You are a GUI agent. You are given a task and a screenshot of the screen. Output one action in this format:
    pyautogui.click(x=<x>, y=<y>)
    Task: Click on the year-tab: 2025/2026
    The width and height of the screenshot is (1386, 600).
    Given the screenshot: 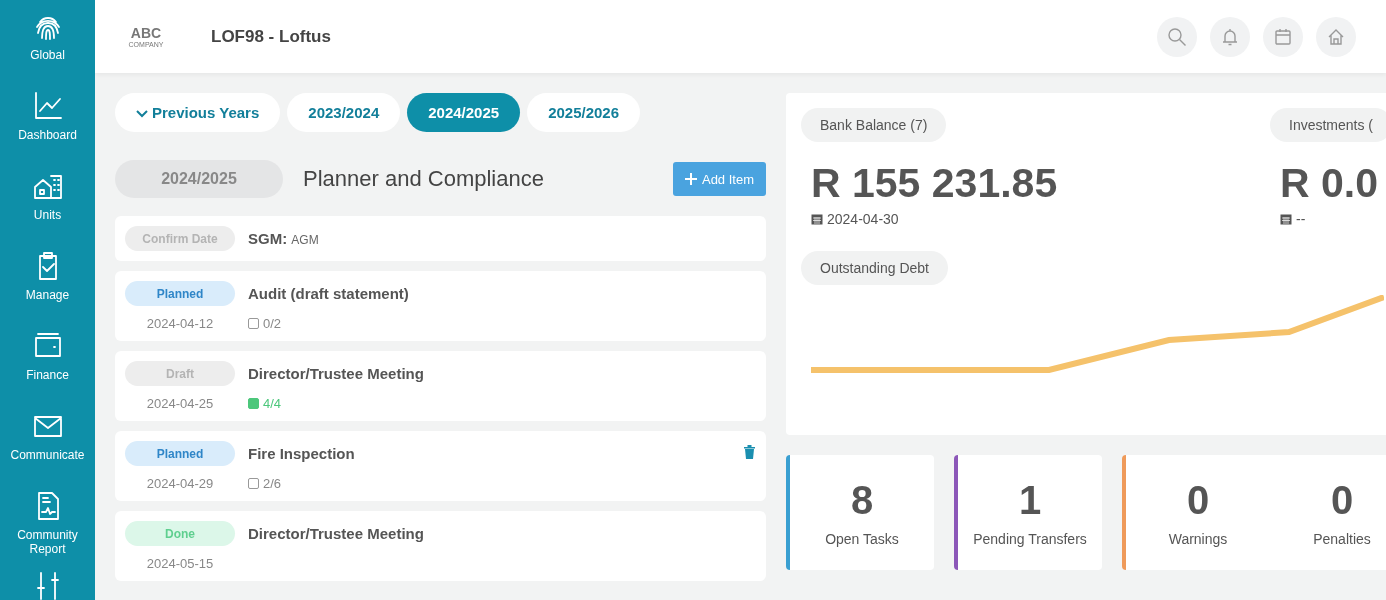 What is the action you would take?
    pyautogui.click(x=584, y=112)
    